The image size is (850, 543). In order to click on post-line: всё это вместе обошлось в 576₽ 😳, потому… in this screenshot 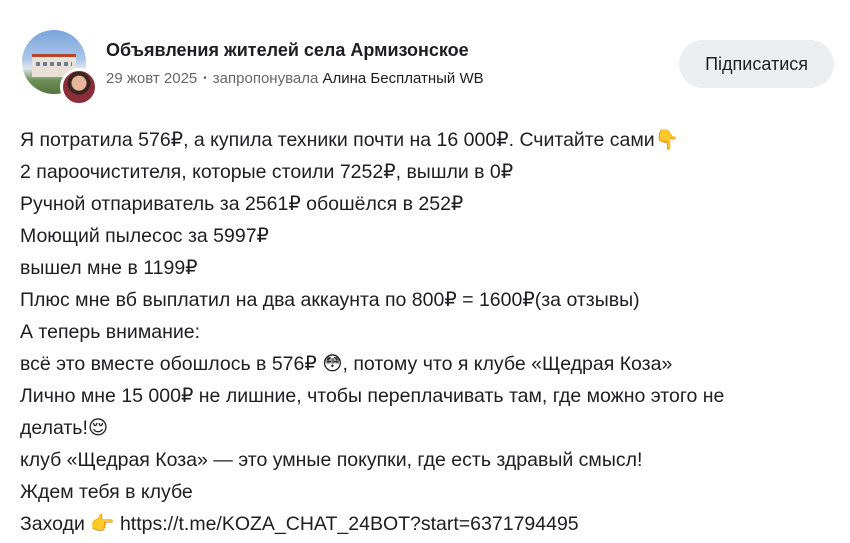, I will do `click(430, 364)`.